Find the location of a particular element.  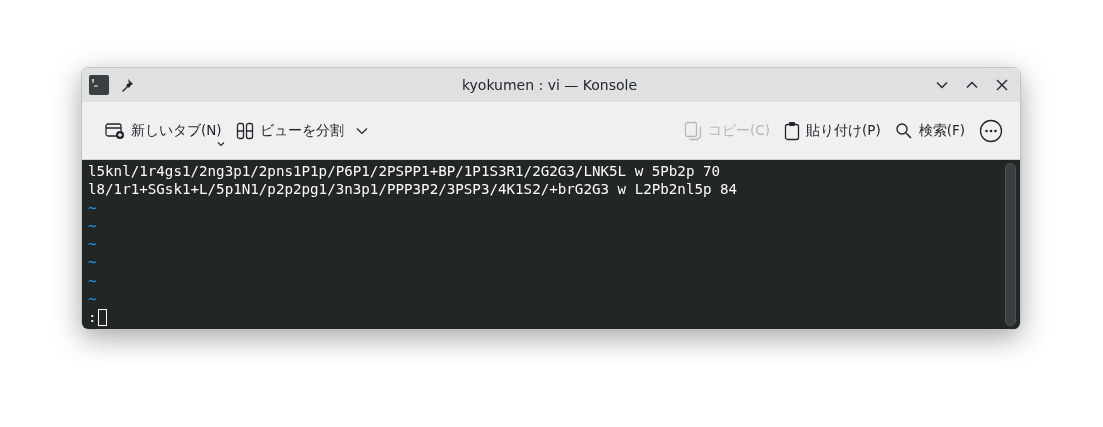

clipboard-icon is located at coordinates (792, 130).